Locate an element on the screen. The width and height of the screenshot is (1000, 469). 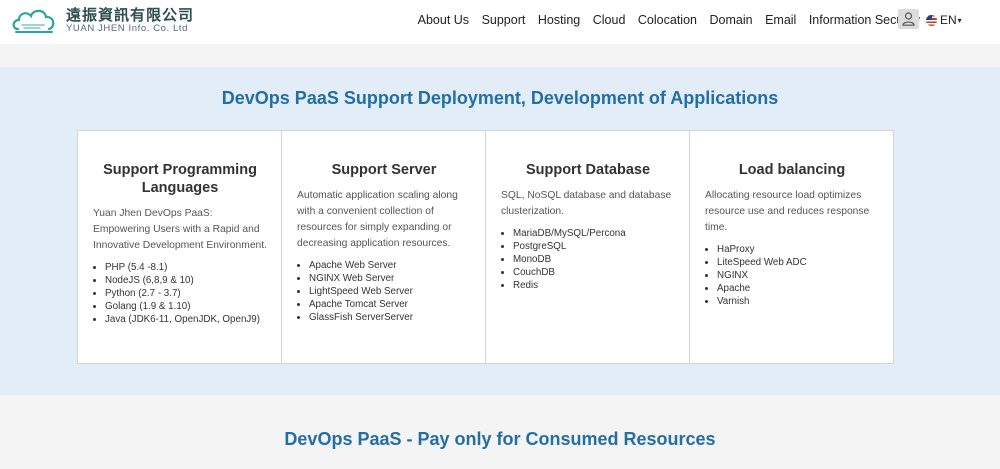
list-item: MariaDB/MySQL/Percona is located at coordinates (594, 233).